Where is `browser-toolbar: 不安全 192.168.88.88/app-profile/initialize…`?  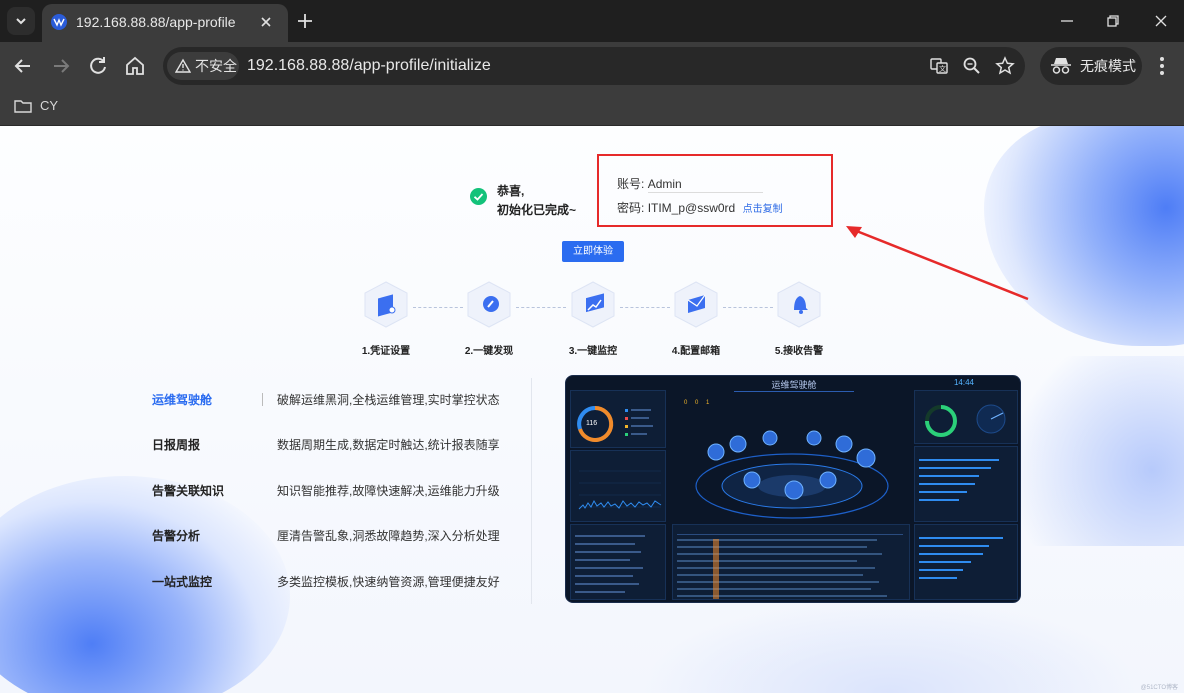 browser-toolbar: 不安全 192.168.88.88/app-profile/initialize… is located at coordinates (592, 66).